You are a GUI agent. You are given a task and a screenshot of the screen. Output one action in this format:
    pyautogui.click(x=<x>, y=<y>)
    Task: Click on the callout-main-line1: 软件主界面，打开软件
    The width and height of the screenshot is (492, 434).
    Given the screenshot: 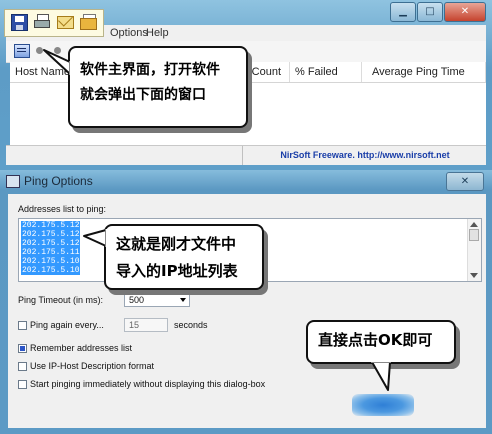 What is the action you would take?
    pyautogui.click(x=150, y=70)
    